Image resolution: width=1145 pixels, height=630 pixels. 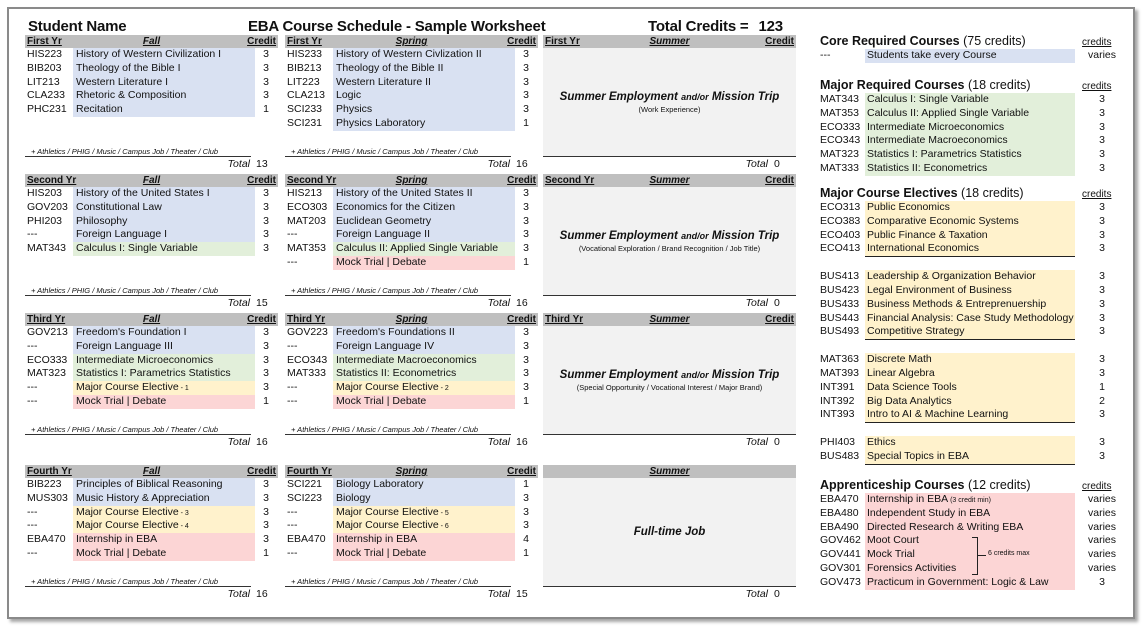 What do you see at coordinates (151, 498) in the screenshot?
I see `course-row: MUS303 Music History & Appreciation 3` at bounding box center [151, 498].